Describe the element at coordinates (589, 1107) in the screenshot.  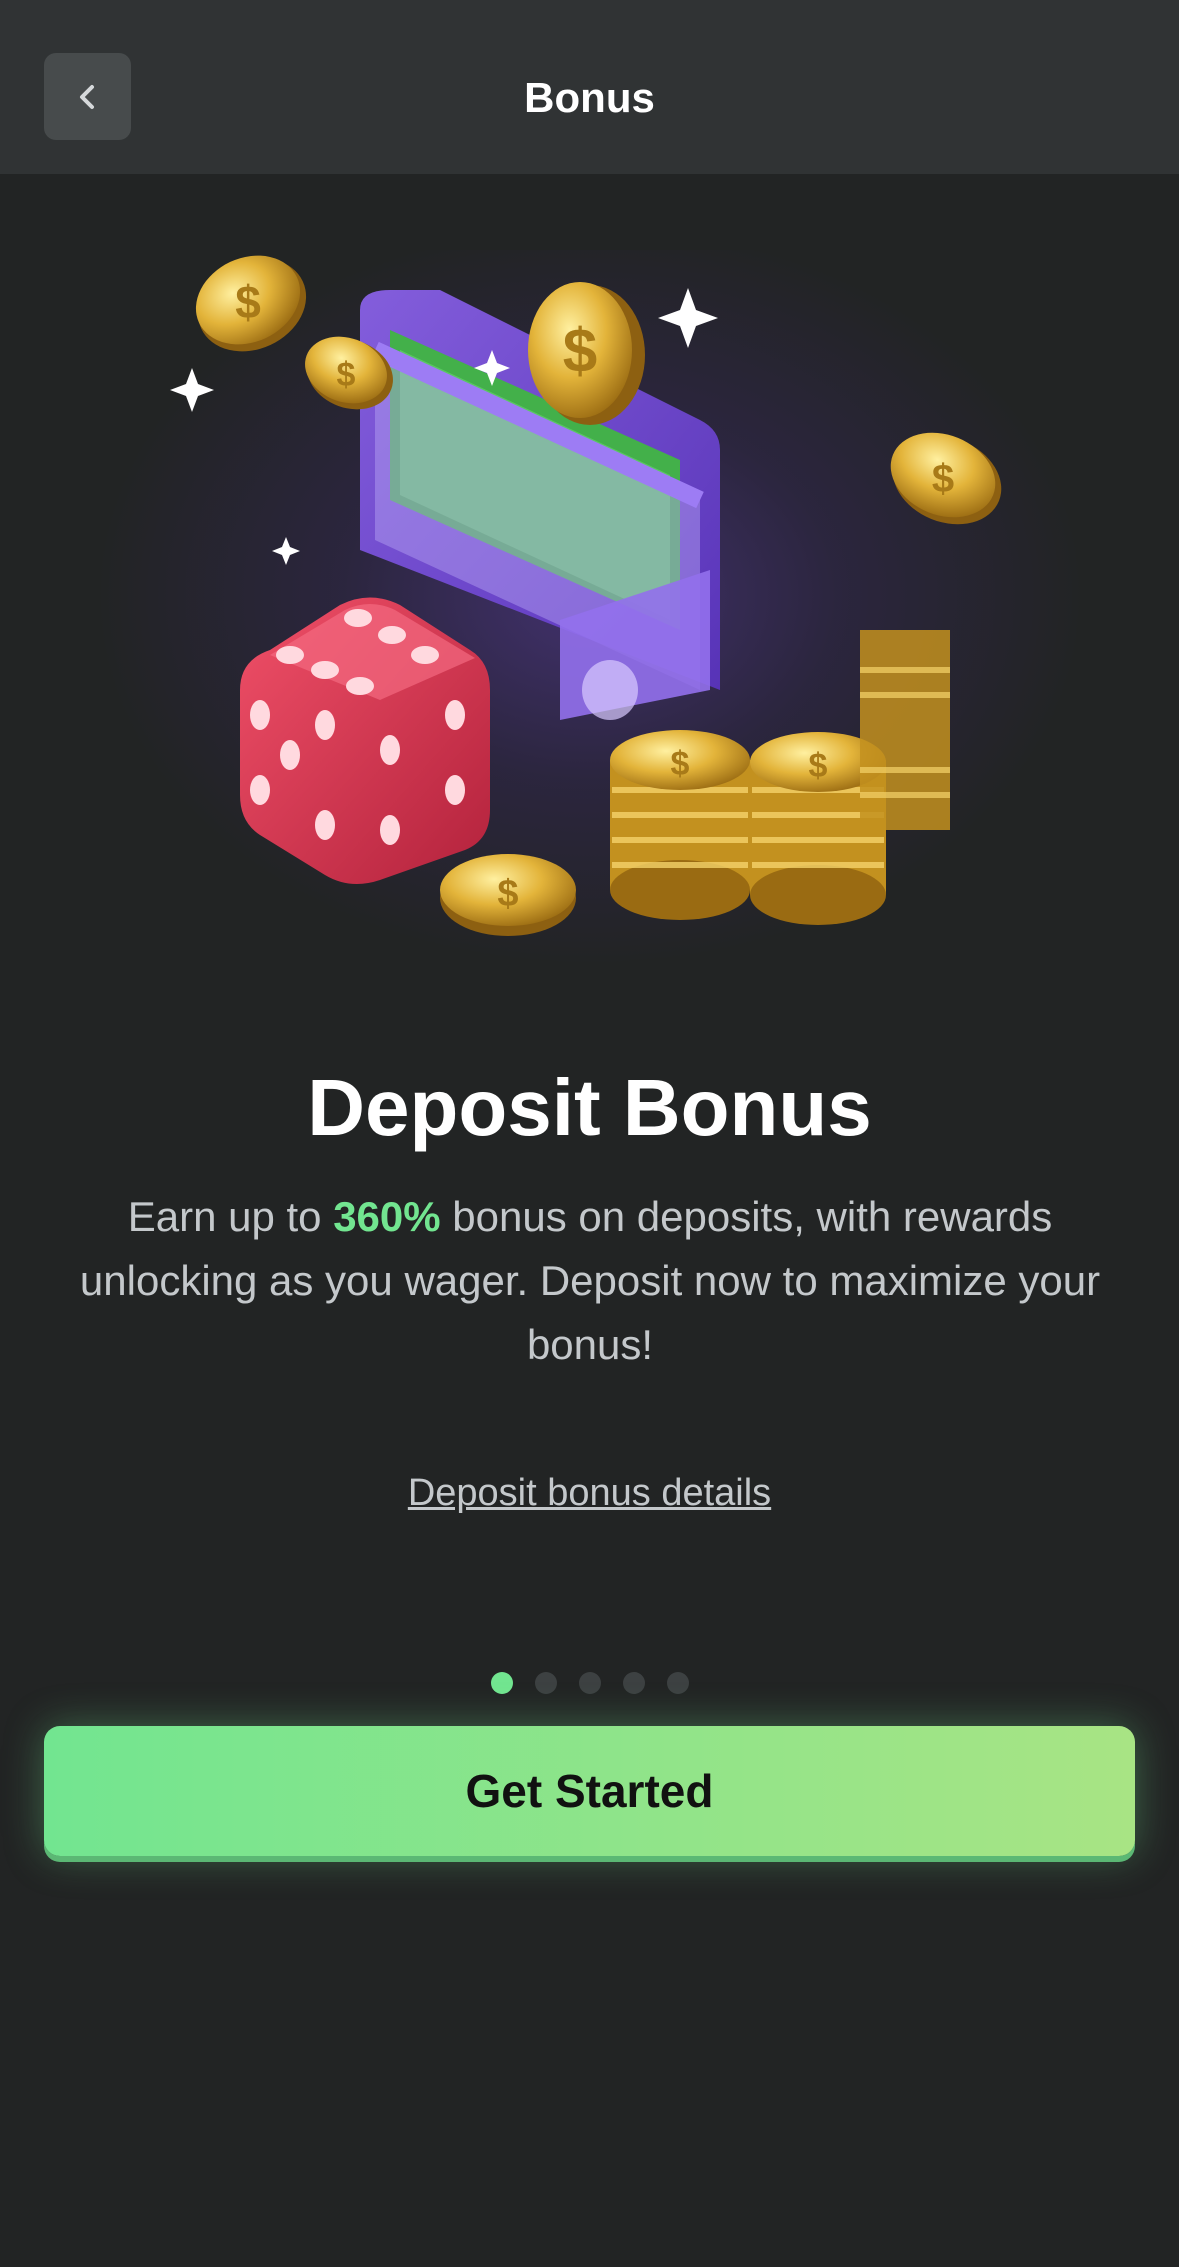
I see `bonus-title: Deposit Bonus` at that location.